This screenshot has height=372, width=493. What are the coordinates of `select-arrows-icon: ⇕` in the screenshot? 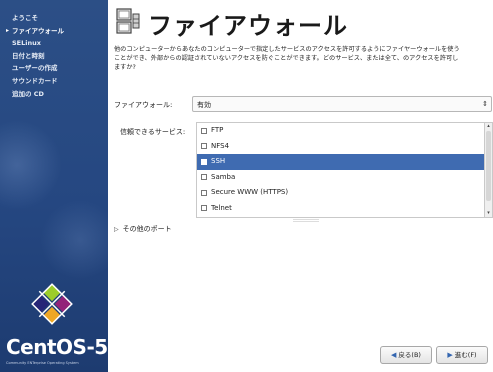 It's located at (485, 104).